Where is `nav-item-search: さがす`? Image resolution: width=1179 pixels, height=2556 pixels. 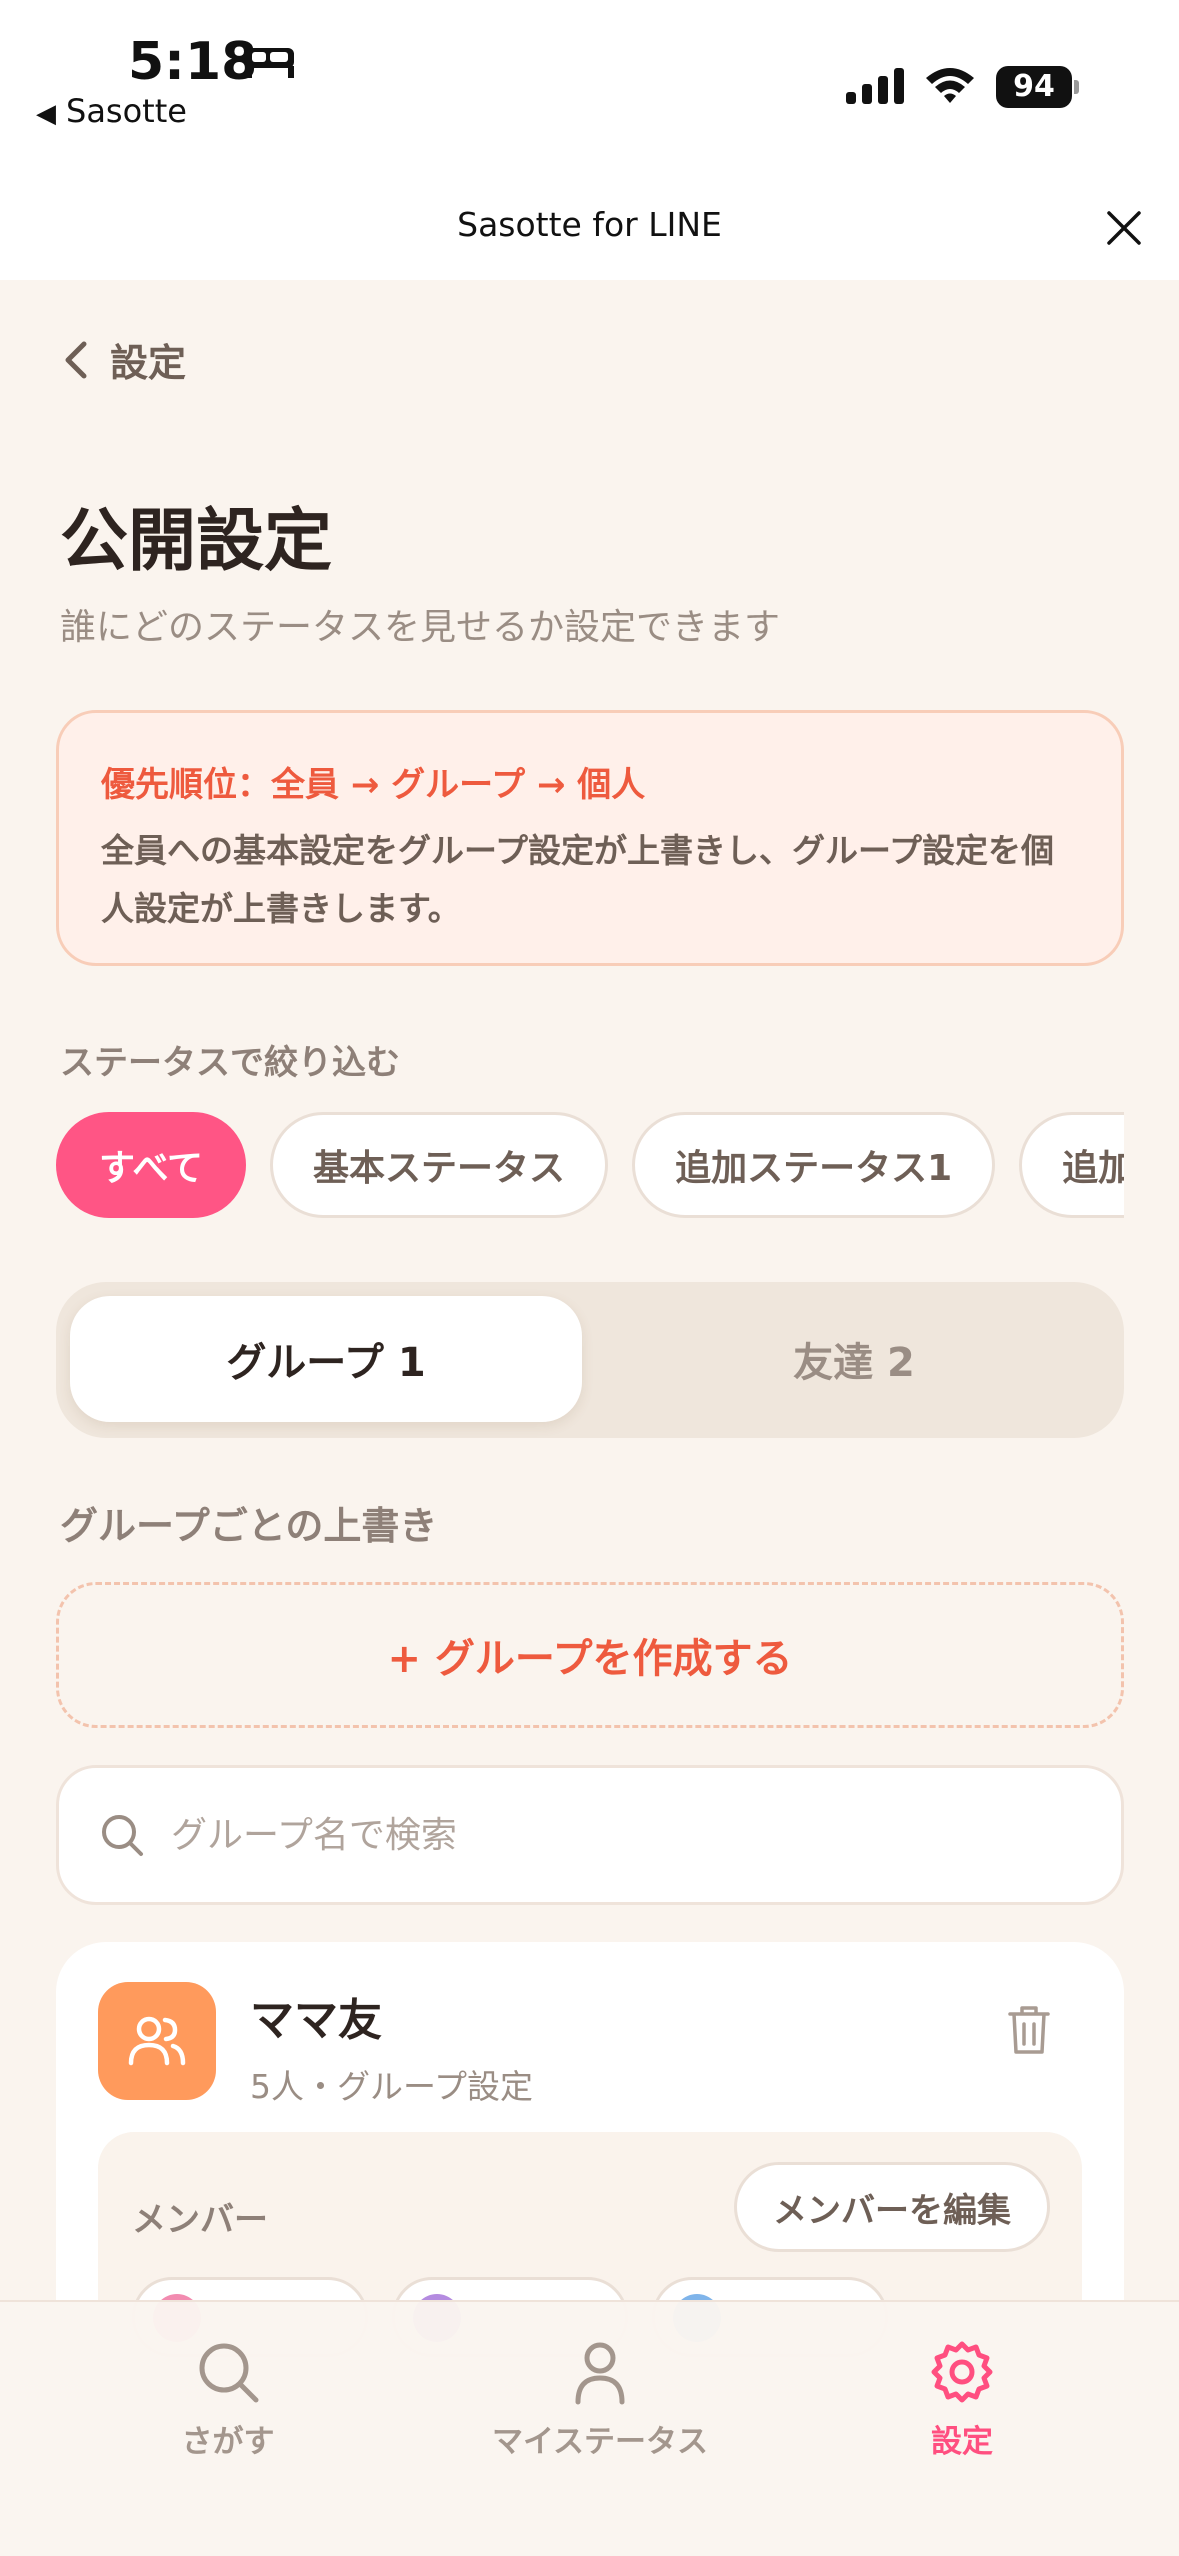
nav-item-search: さがす is located at coordinates (228, 2399).